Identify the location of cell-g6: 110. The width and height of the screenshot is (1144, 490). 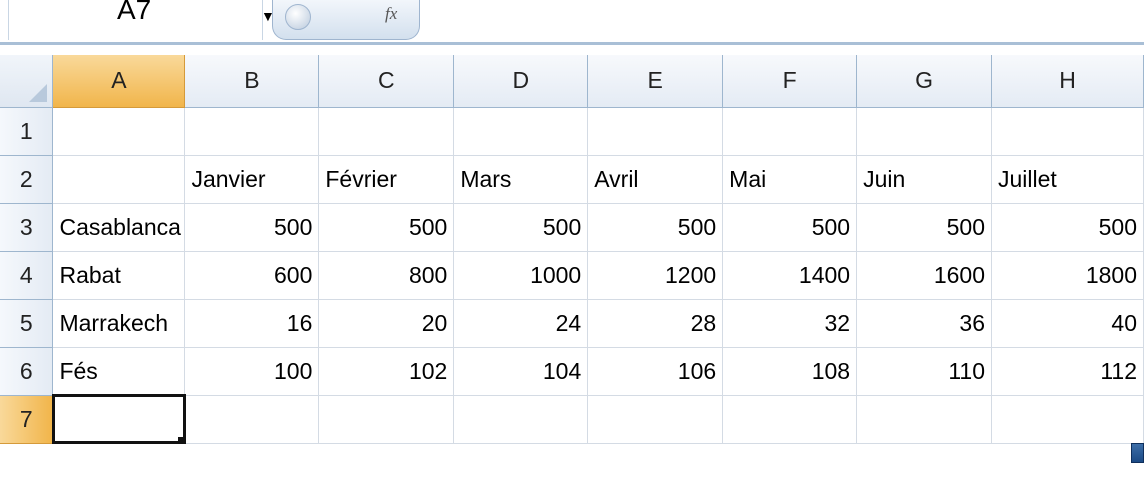
(924, 371).